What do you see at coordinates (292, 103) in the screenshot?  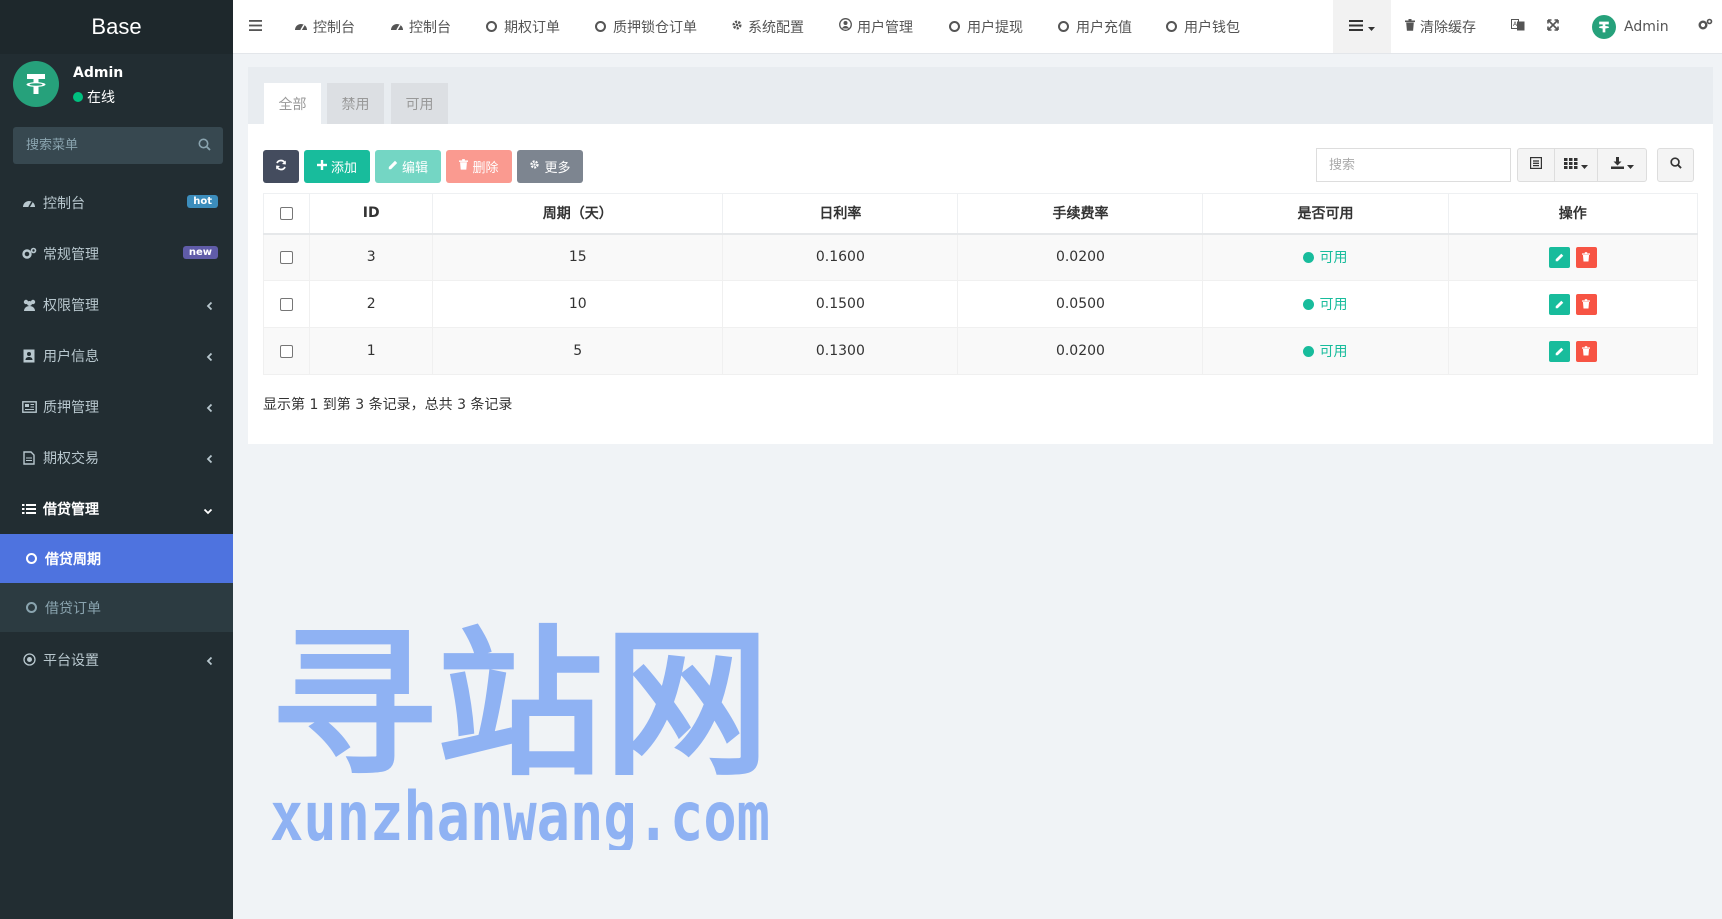 I see `tab-all: 全部` at bounding box center [292, 103].